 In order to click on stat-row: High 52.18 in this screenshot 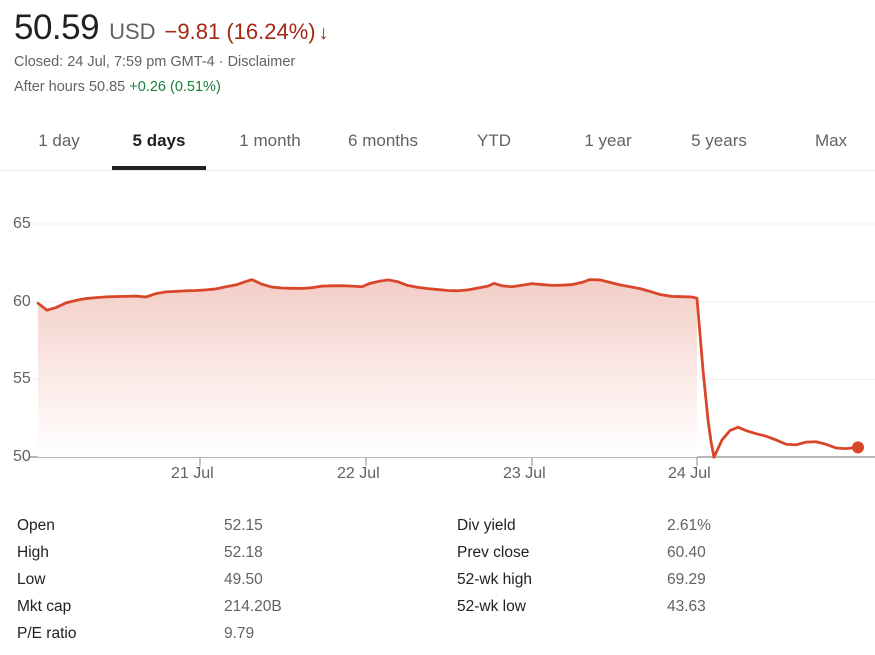, I will do `click(218, 552)`.